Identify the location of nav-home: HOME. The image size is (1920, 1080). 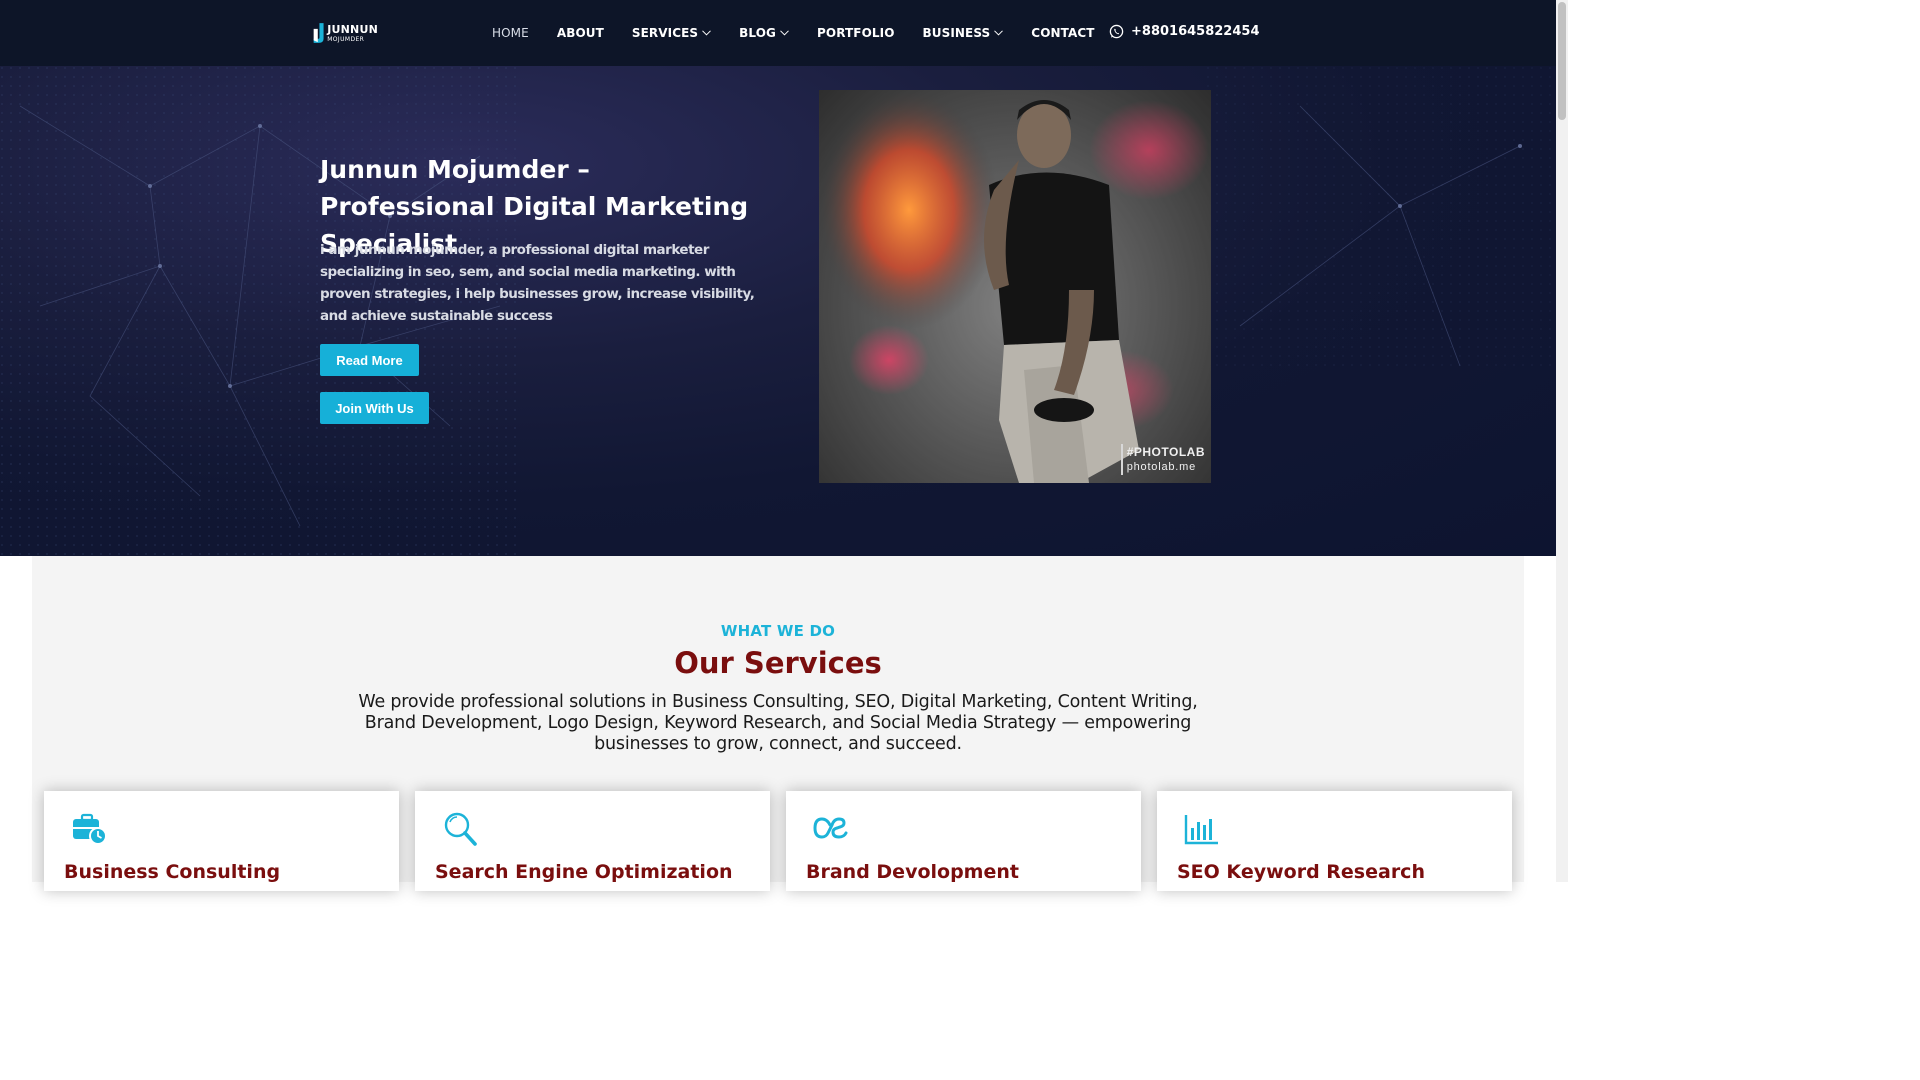
(510, 33).